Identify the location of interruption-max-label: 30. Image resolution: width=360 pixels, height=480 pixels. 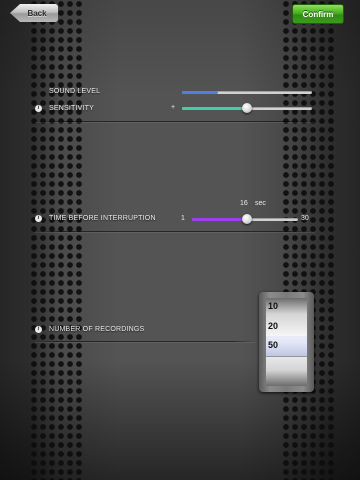
(305, 218).